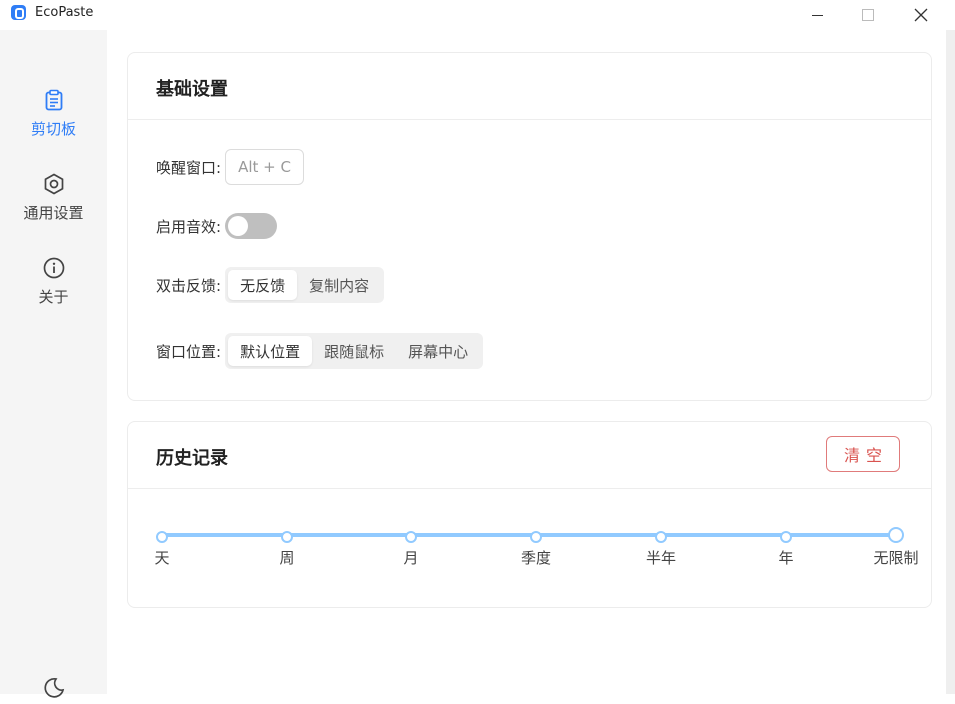  What do you see at coordinates (263, 285) in the screenshot?
I see `option-no-feedback: 无反馈` at bounding box center [263, 285].